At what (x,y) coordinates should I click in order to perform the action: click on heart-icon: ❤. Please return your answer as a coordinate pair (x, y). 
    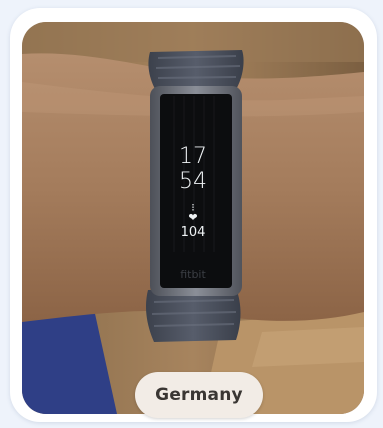
    Looking at the image, I should click on (193, 217).